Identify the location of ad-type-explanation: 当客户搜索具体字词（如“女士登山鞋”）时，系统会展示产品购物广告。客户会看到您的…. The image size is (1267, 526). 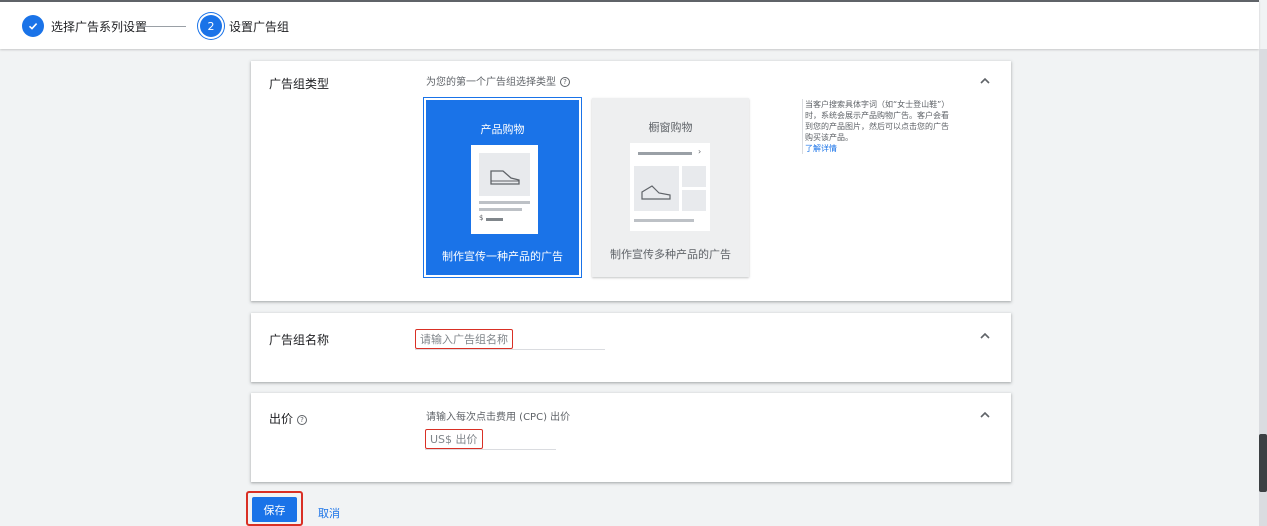
(879, 126).